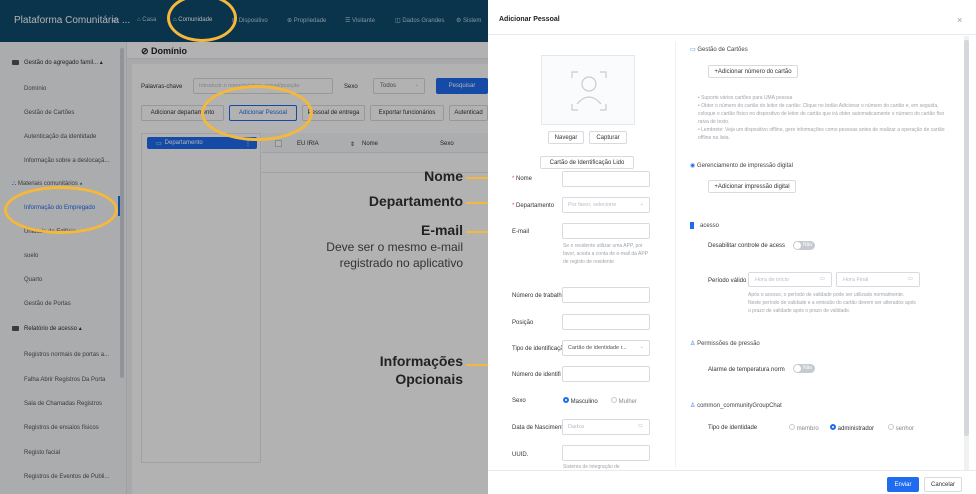  I want to click on panel-header-divider, so click(732, 34).